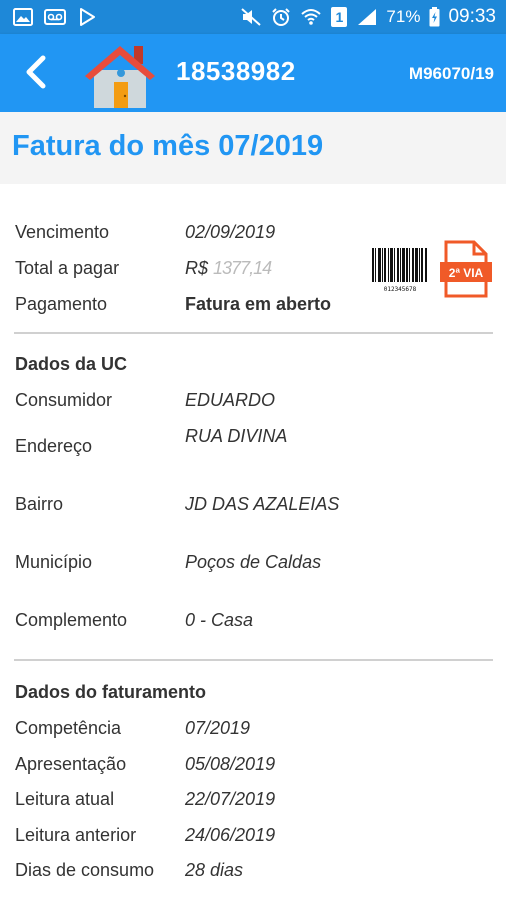 Image resolution: width=506 pixels, height=900 pixels. What do you see at coordinates (219, 620) in the screenshot?
I see `complement-value: 0 - Casa` at bounding box center [219, 620].